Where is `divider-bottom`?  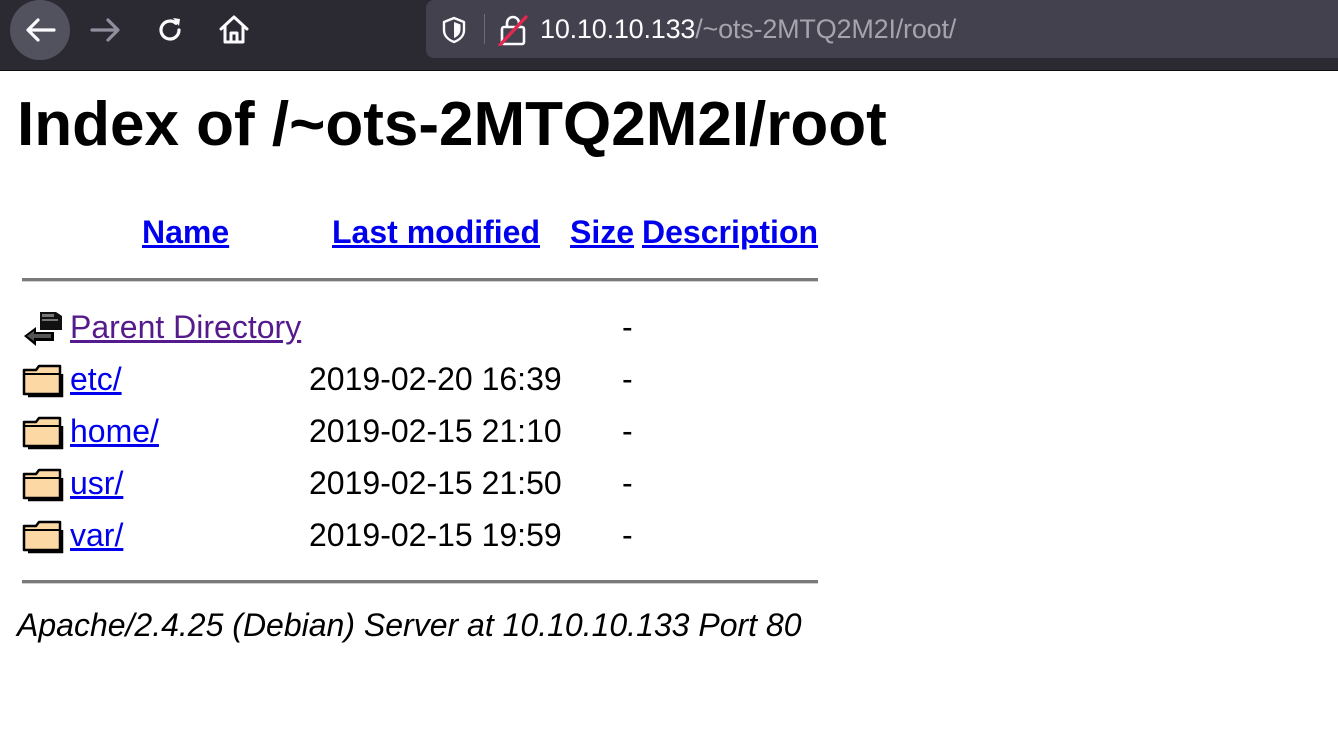 divider-bottom is located at coordinates (420, 582).